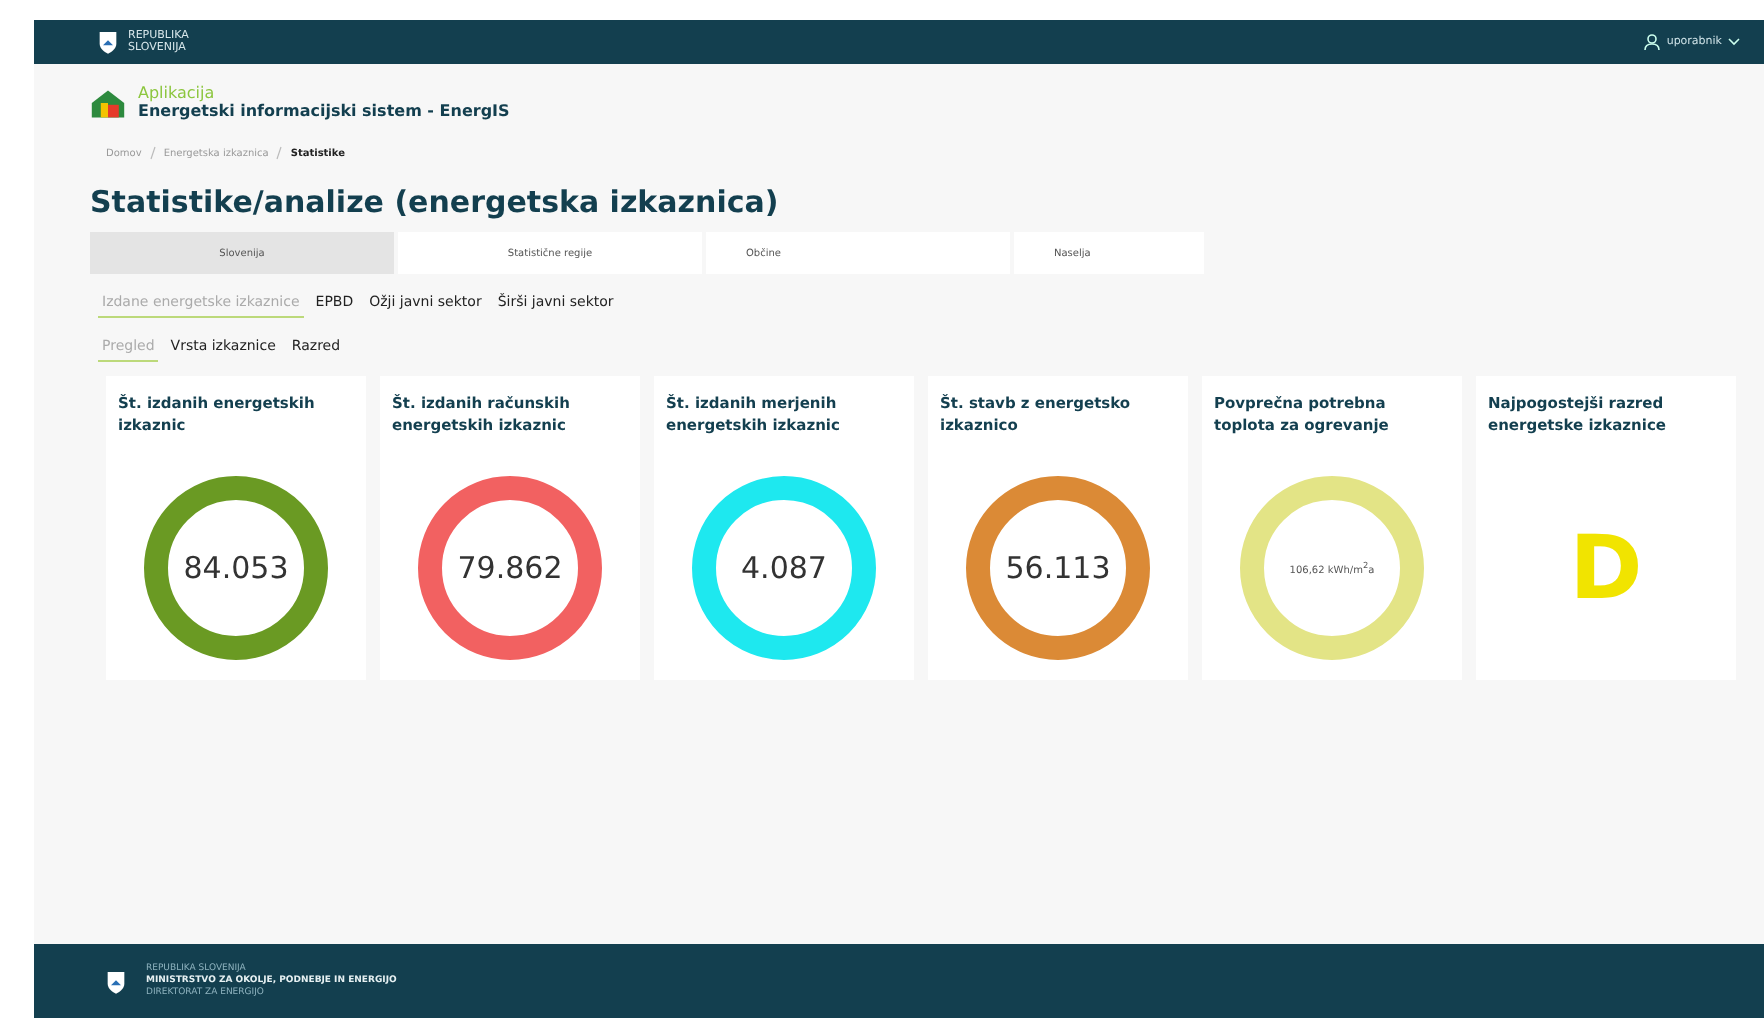 The height and width of the screenshot is (1018, 1764). What do you see at coordinates (324, 112) in the screenshot?
I see `app-title: Energetski informacijski sistem - EnergIS` at bounding box center [324, 112].